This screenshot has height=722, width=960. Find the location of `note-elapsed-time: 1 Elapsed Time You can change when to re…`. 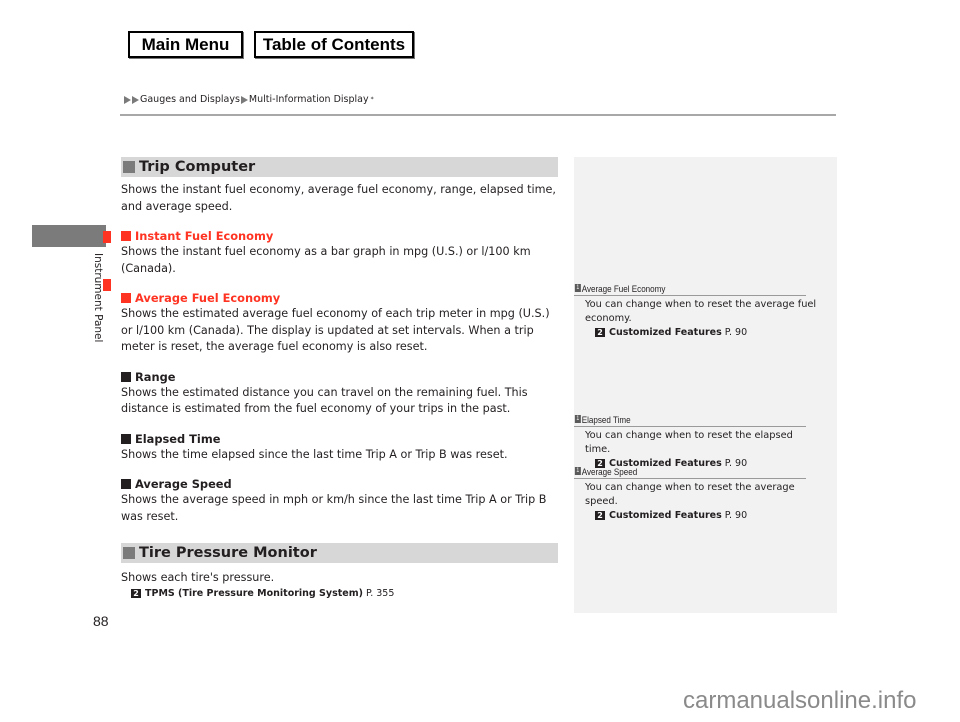

note-elapsed-time: 1 Elapsed Time You can change when to re… is located at coordinates (705, 441).